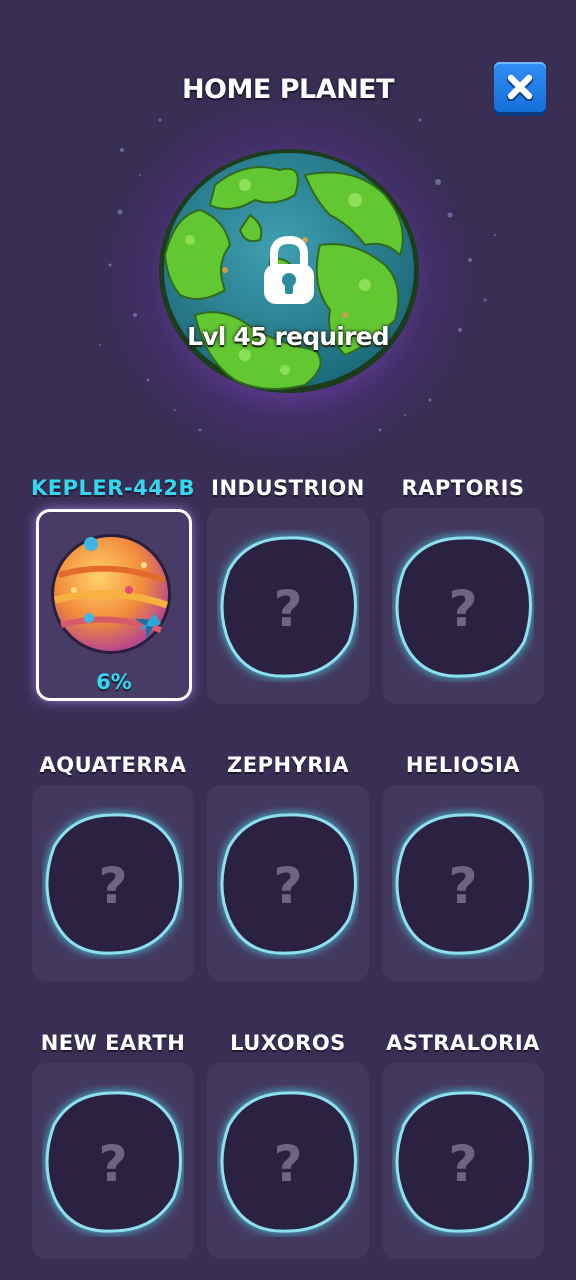 Image resolution: width=576 pixels, height=1280 pixels. I want to click on close-button, so click(520, 87).